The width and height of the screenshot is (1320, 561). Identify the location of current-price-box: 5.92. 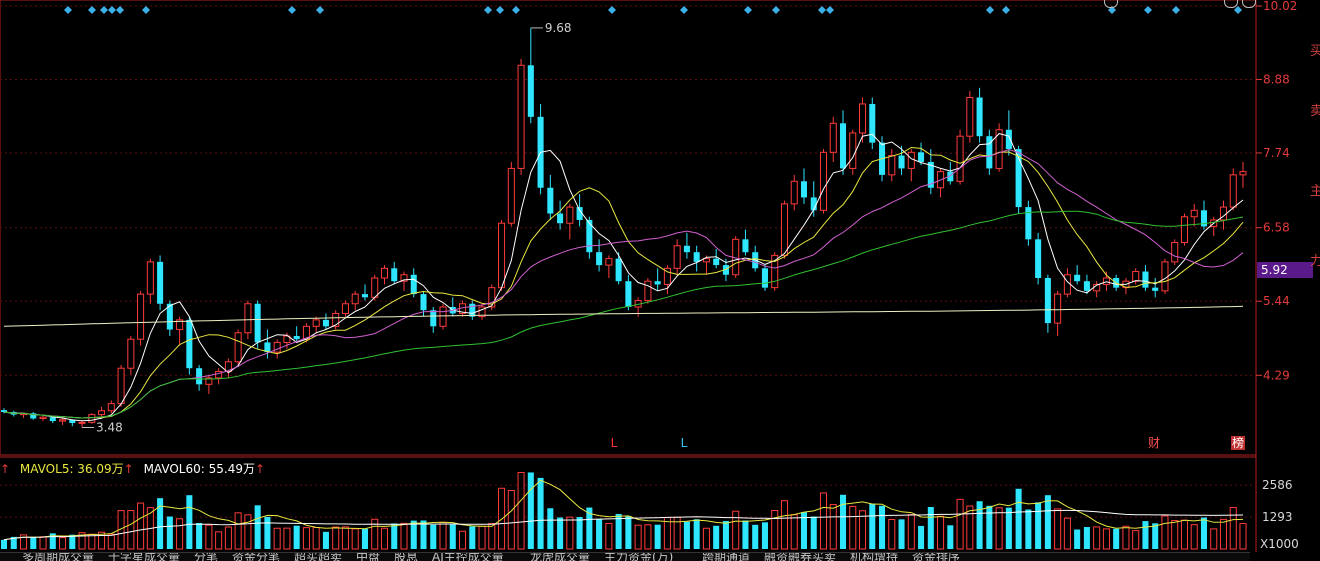
(1285, 270).